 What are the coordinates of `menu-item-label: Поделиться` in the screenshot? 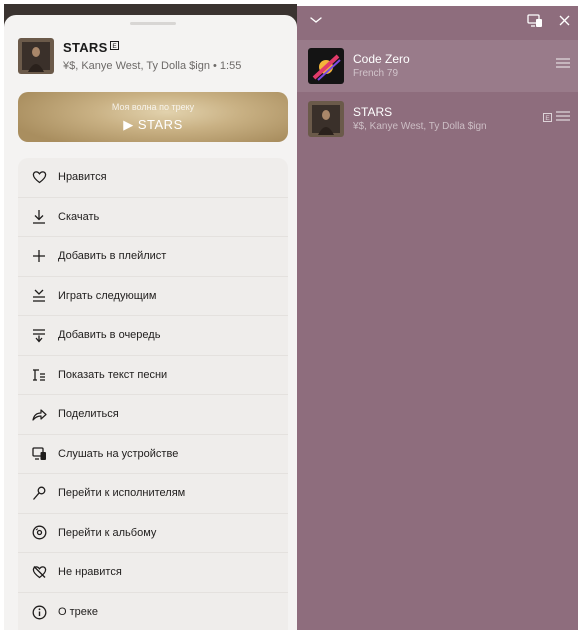 It's located at (88, 414).